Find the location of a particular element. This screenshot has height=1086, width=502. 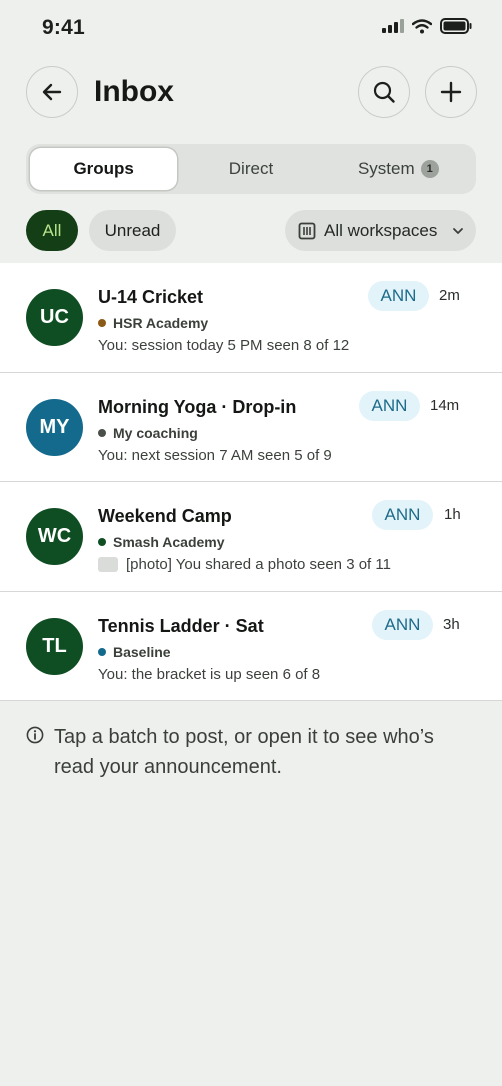

status-icons is located at coordinates (427, 26).